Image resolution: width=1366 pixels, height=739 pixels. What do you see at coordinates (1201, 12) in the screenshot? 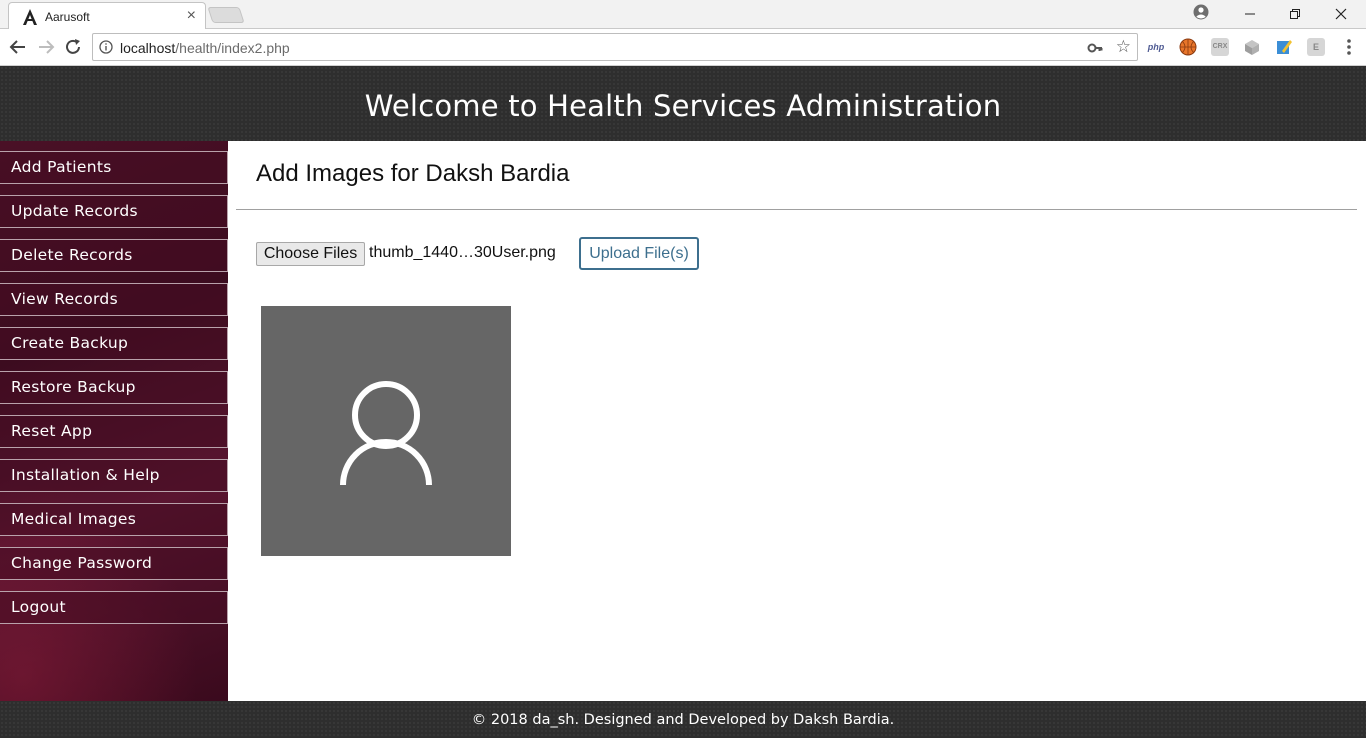
I see `profile-icon` at bounding box center [1201, 12].